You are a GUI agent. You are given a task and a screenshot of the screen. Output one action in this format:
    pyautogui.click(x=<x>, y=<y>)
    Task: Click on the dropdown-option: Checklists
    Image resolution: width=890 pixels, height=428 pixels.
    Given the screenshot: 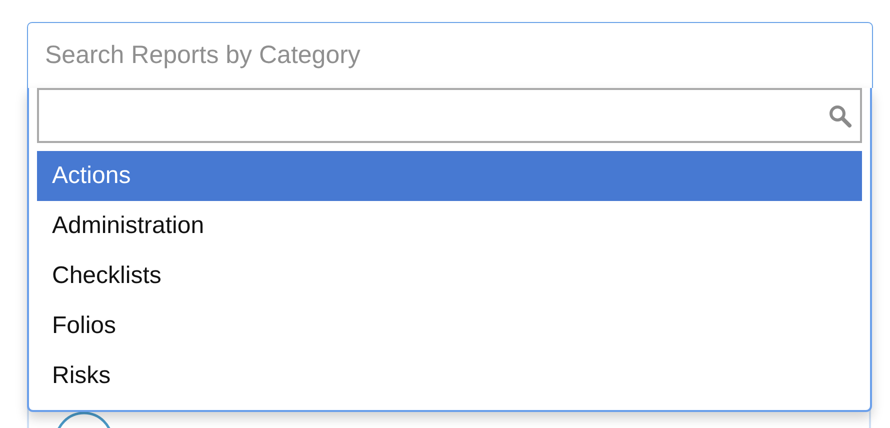 What is the action you would take?
    pyautogui.click(x=449, y=276)
    